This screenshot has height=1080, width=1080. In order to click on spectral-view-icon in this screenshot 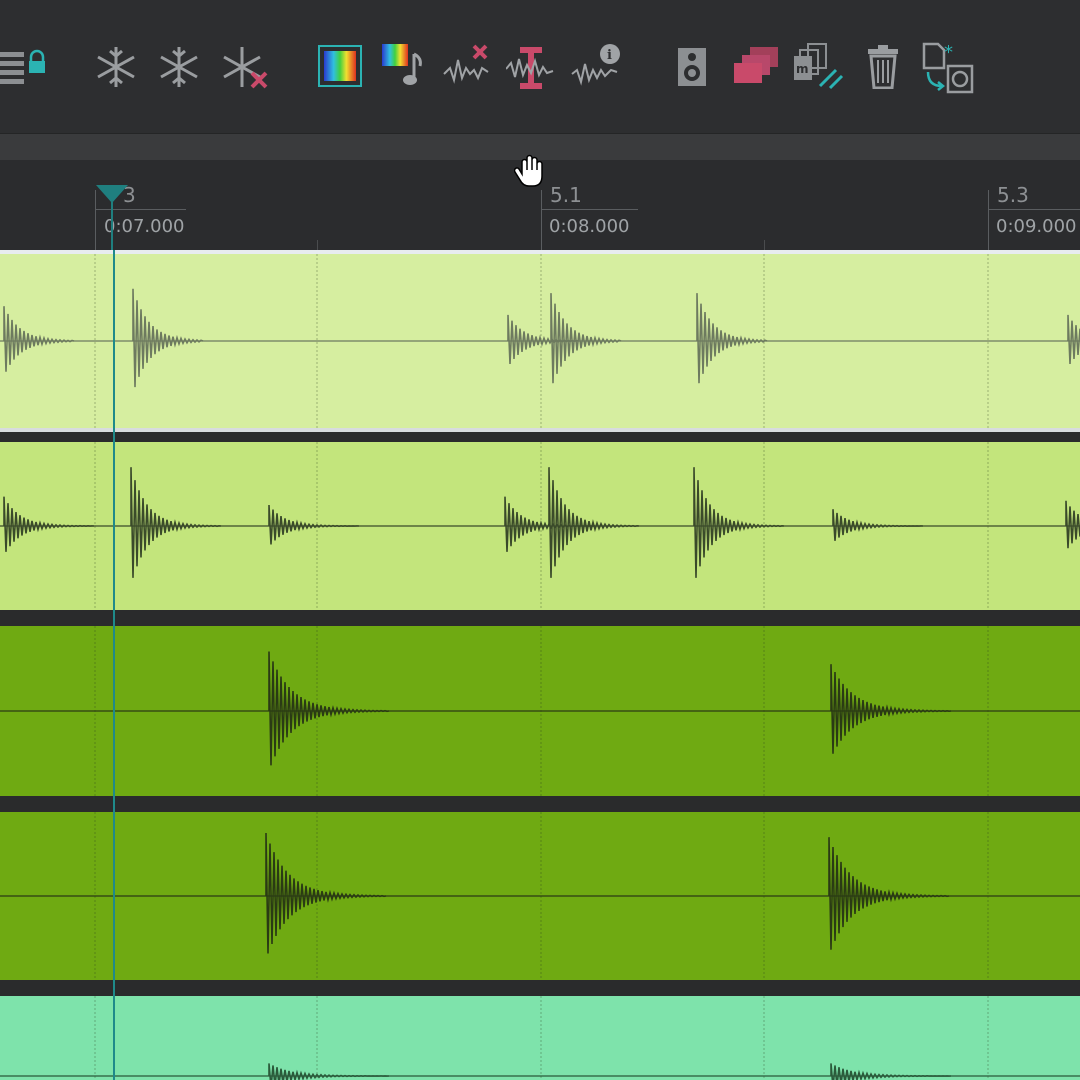, I will do `click(340, 66)`.